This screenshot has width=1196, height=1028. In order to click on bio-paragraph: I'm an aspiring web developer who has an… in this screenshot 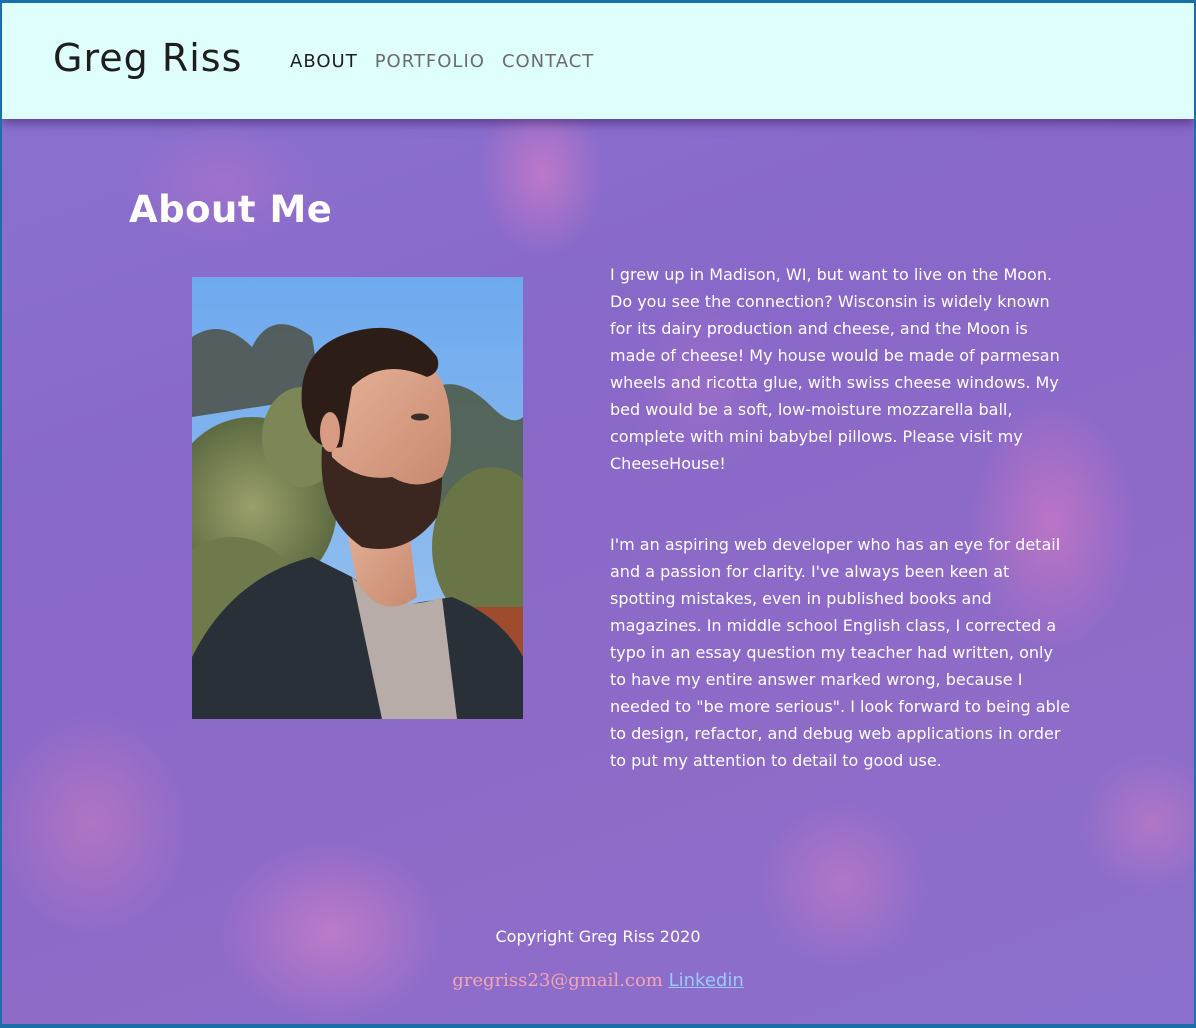, I will do `click(840, 652)`.